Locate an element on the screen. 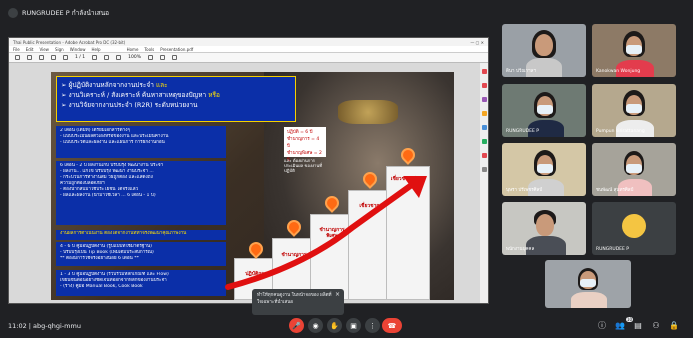 The image size is (693, 338). comment-icon is located at coordinates (150, 57).